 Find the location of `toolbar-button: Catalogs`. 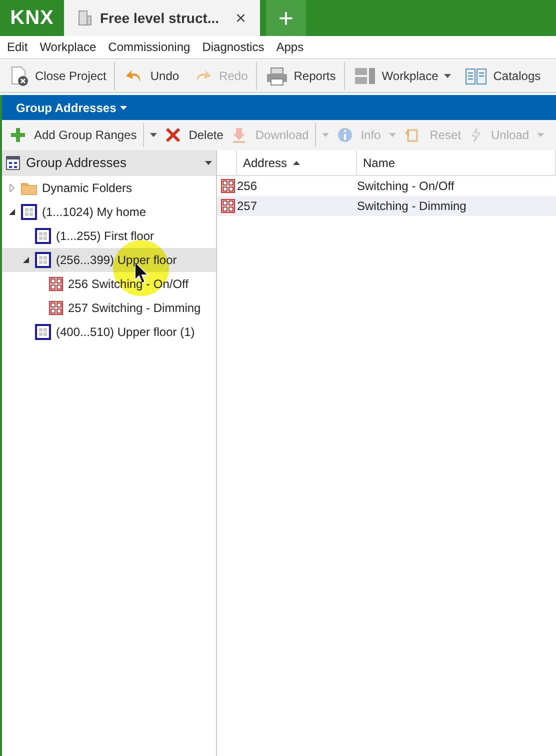

toolbar-button: Catalogs is located at coordinates (503, 76).